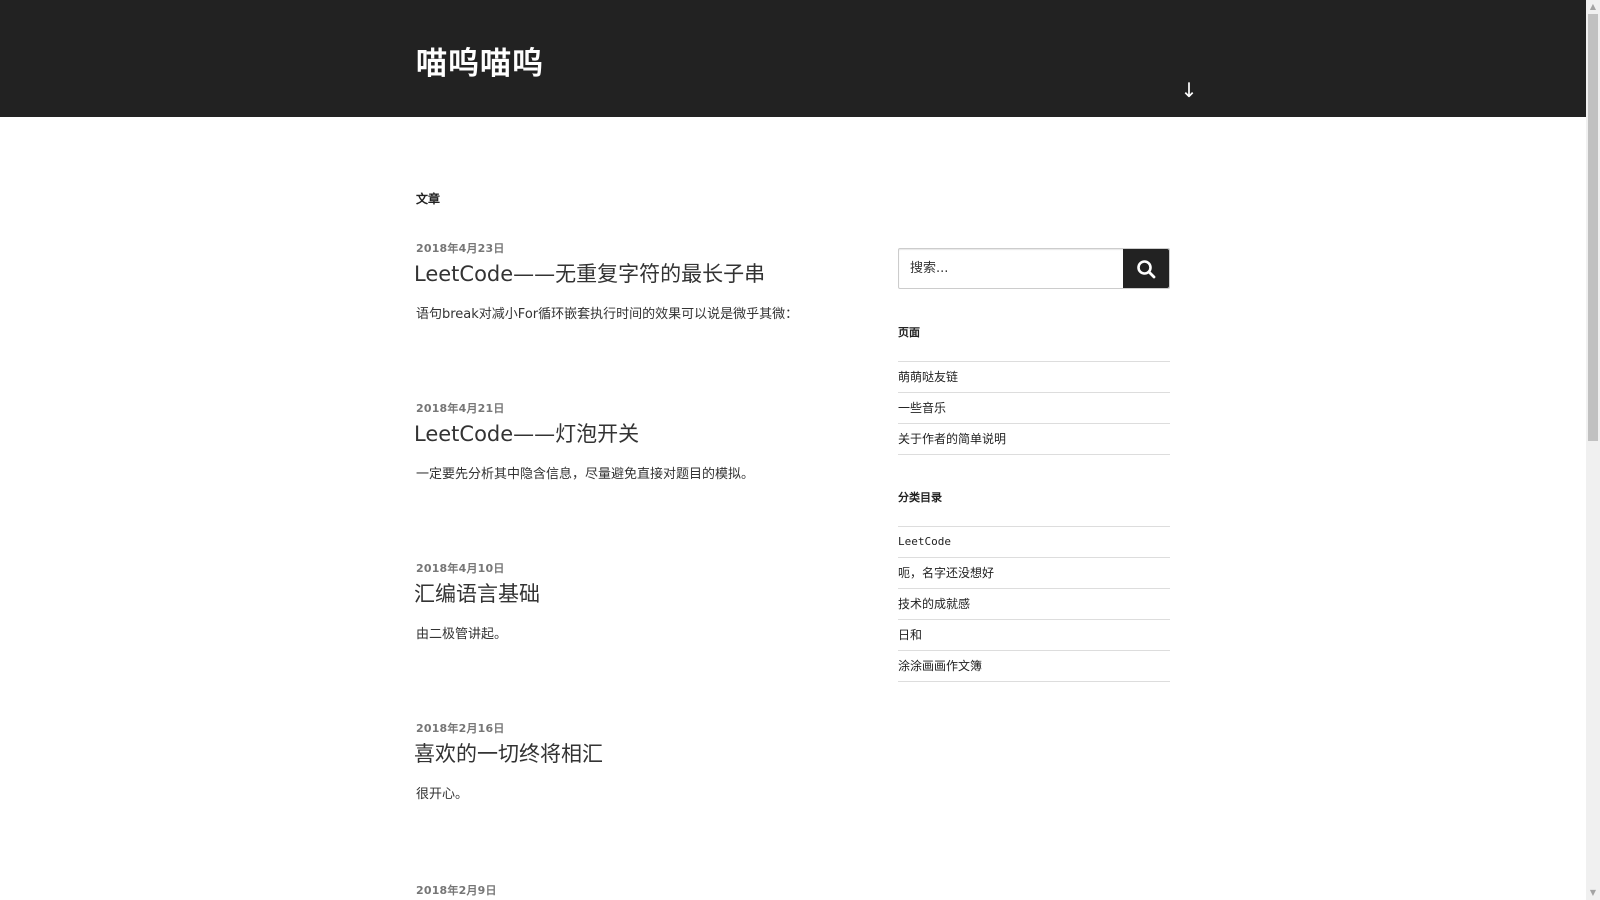  I want to click on categories-widget: 分类目录 LeetCode 呃，名字还没想好 技术的成就感 日和 涂涂画画作文簿, so click(1034, 585).